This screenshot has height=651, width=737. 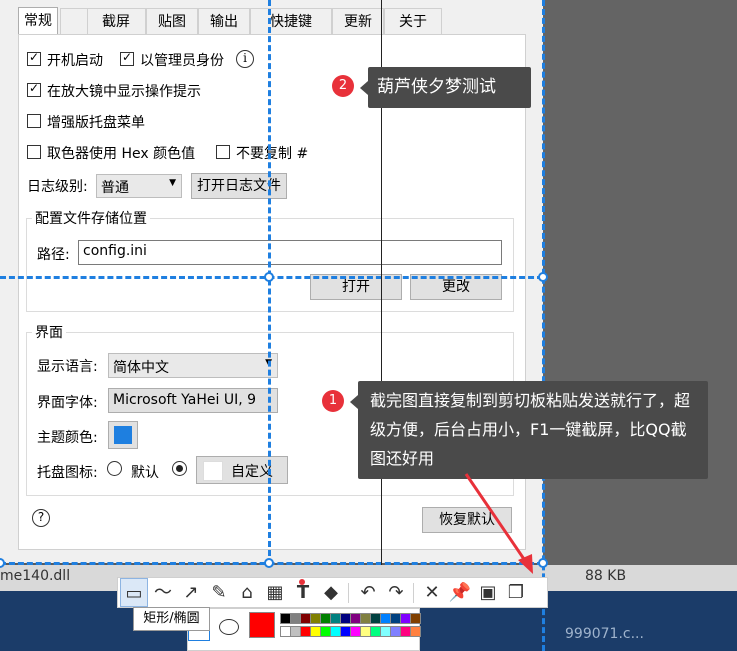 I want to click on tray-custom-button: 自定义, so click(x=242, y=470).